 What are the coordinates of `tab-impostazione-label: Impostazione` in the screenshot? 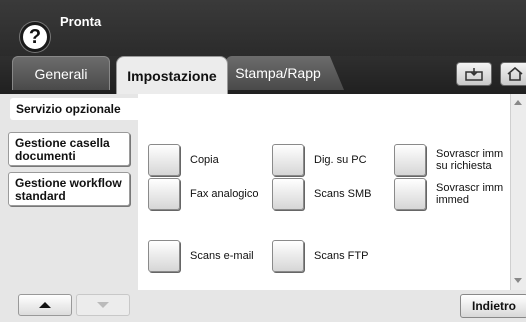 It's located at (172, 75).